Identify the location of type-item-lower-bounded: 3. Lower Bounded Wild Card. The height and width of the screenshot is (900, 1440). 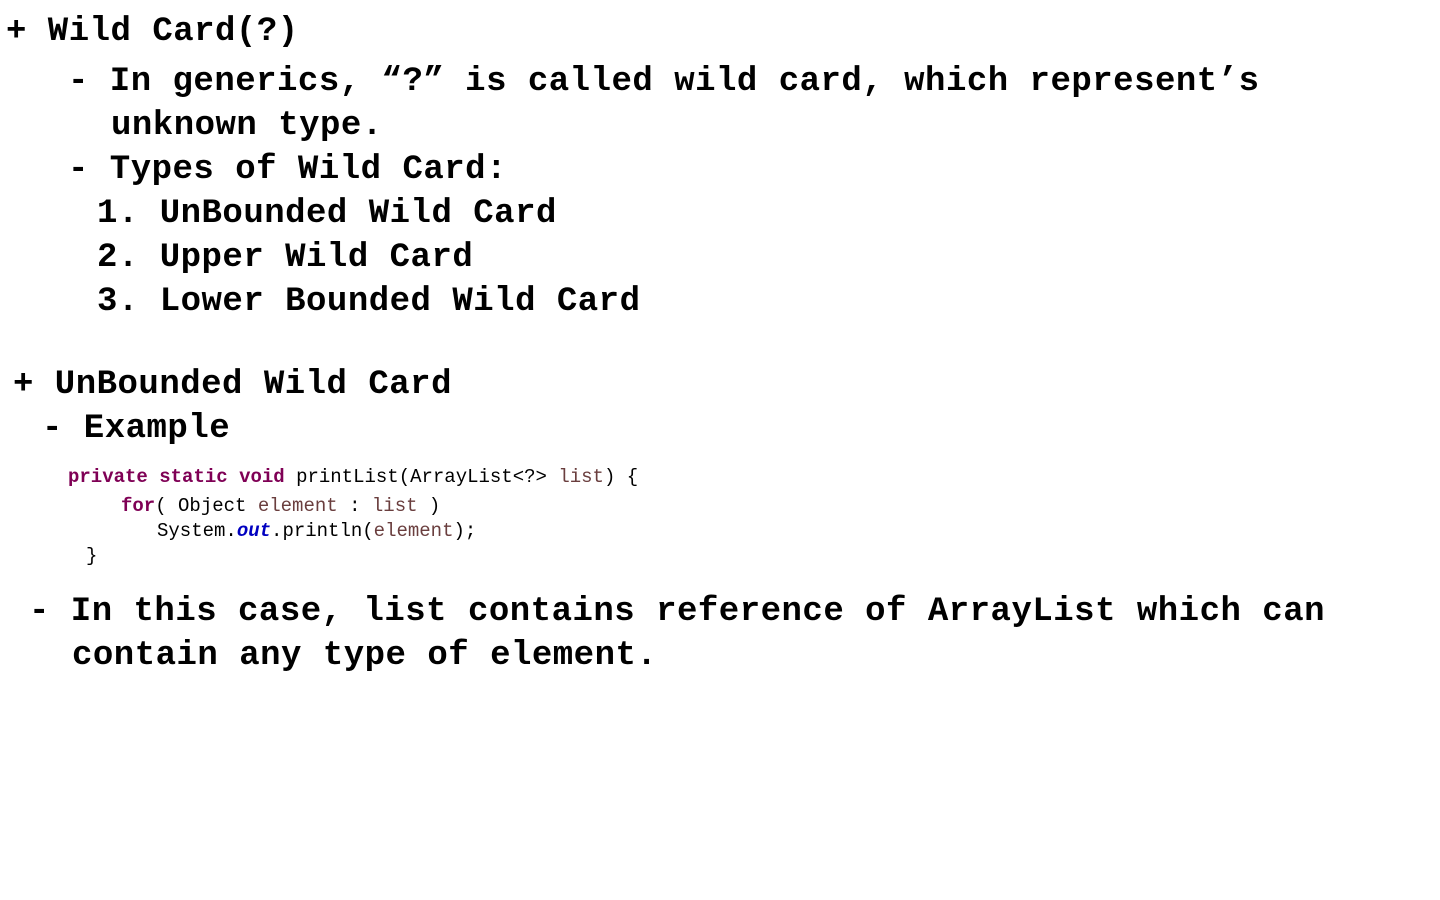
(369, 302).